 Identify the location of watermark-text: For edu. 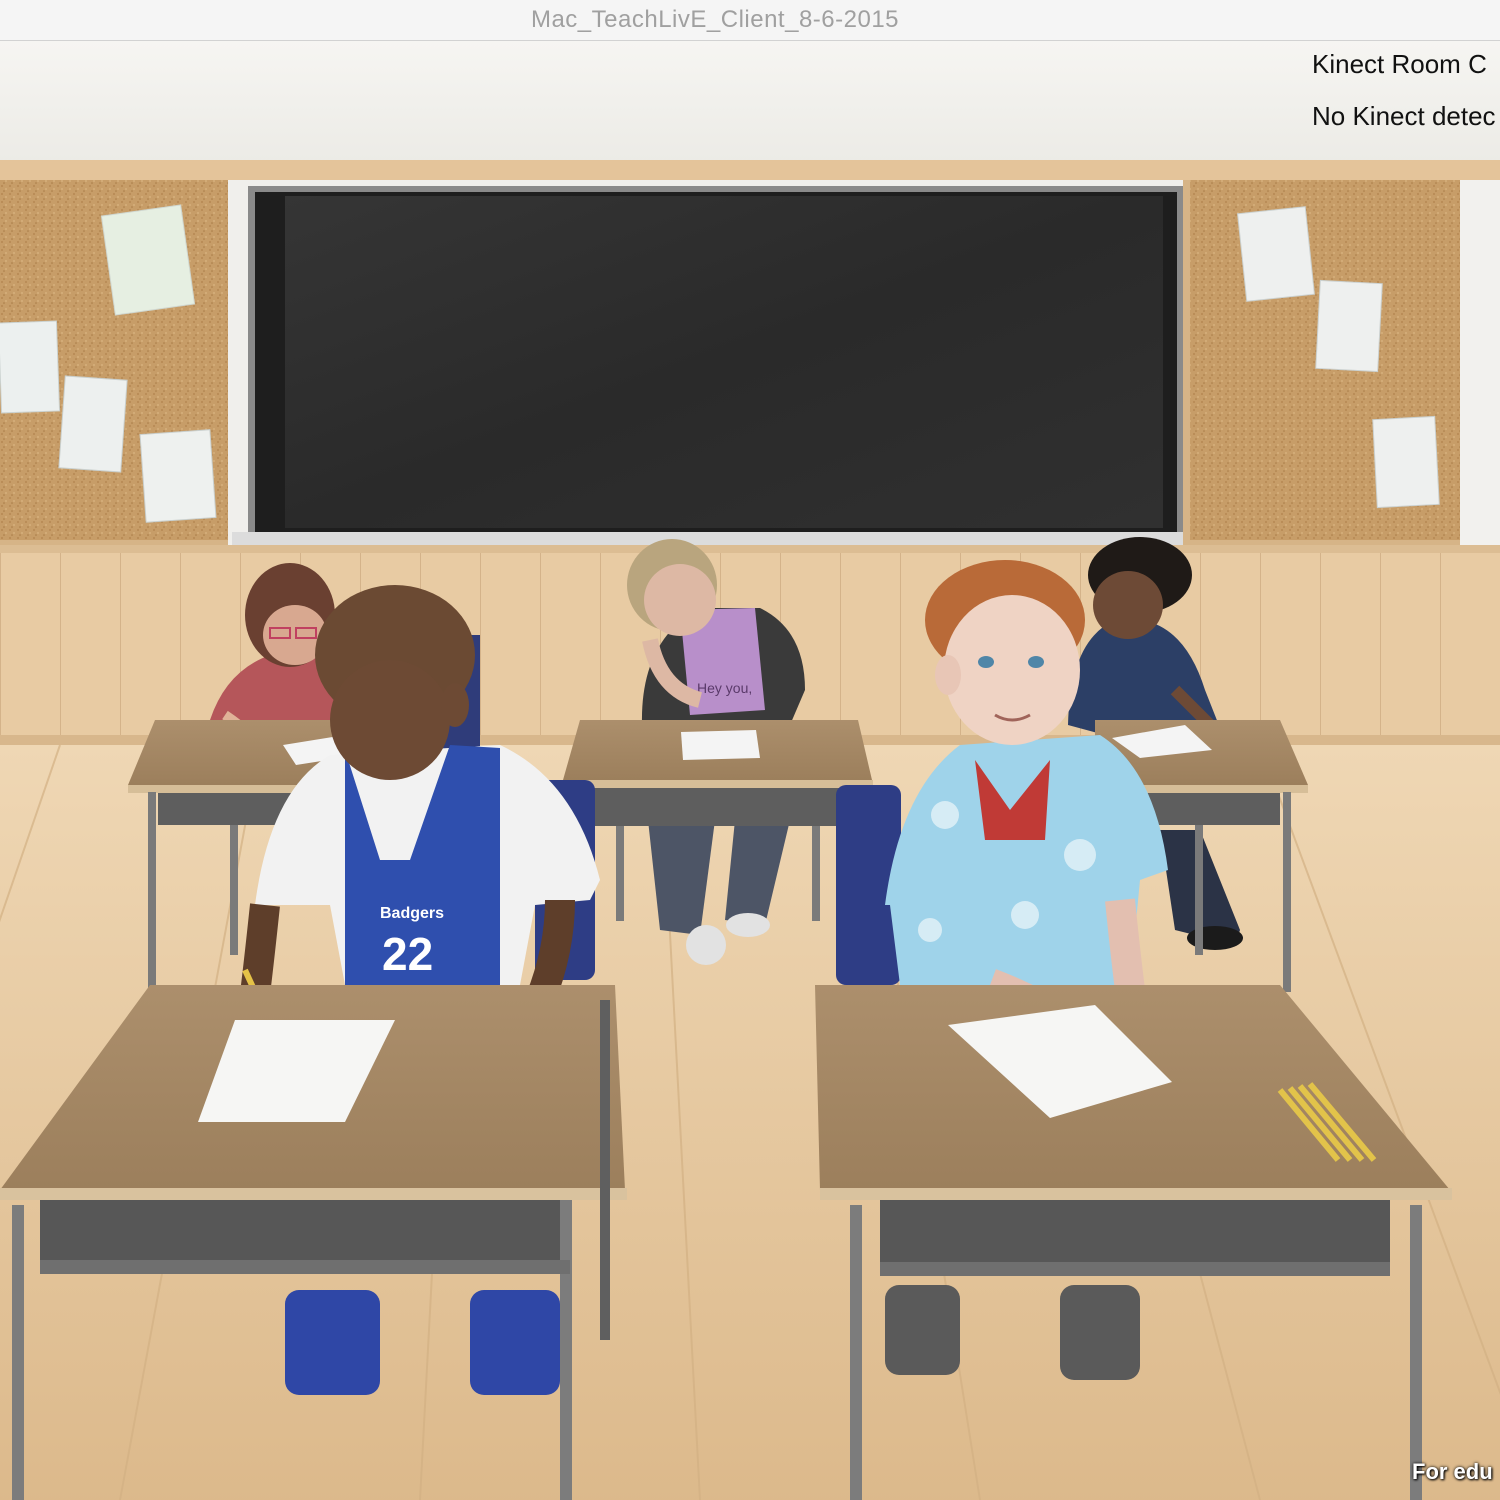
(1452, 1471).